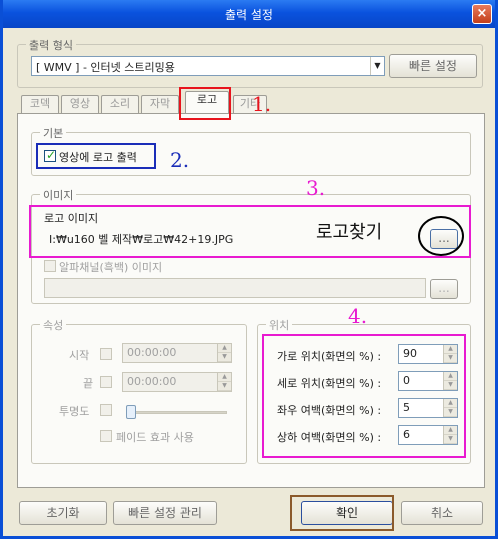 This screenshot has height=539, width=498. Describe the element at coordinates (106, 354) in the screenshot. I see `start-checkbox` at that location.